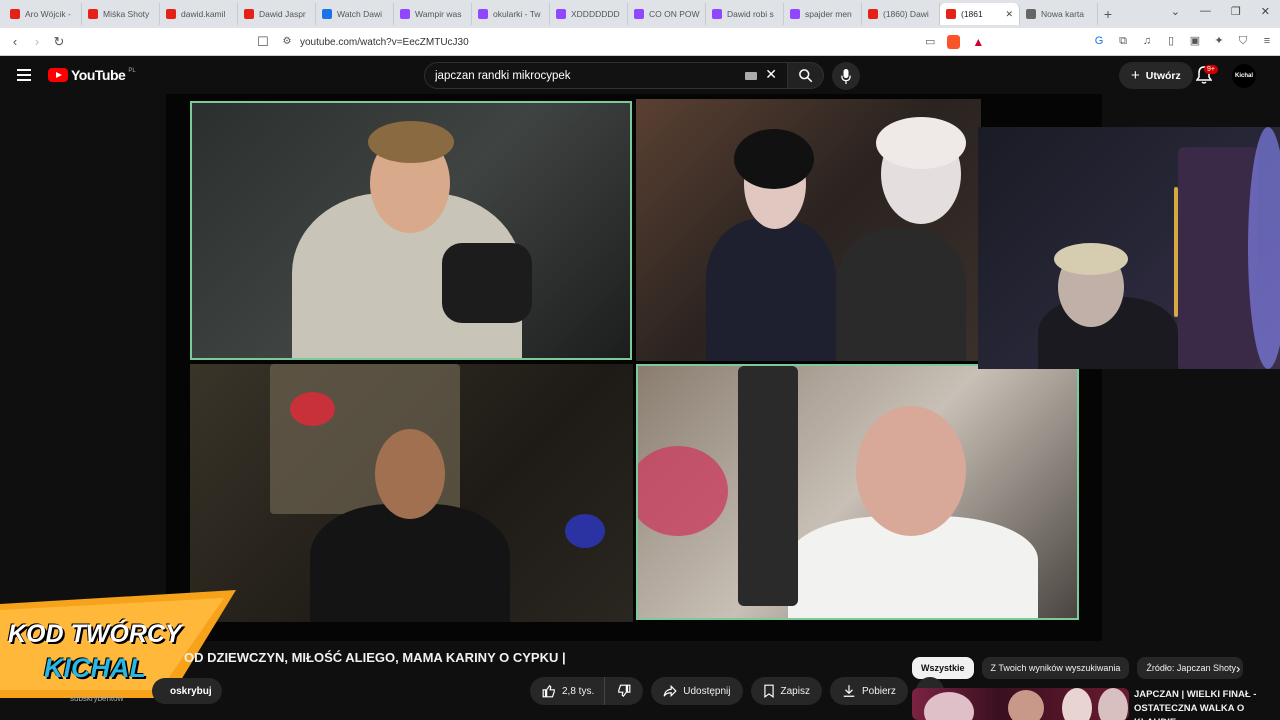  What do you see at coordinates (263, 42) in the screenshot?
I see `bookmark-icon: ☐` at bounding box center [263, 42].